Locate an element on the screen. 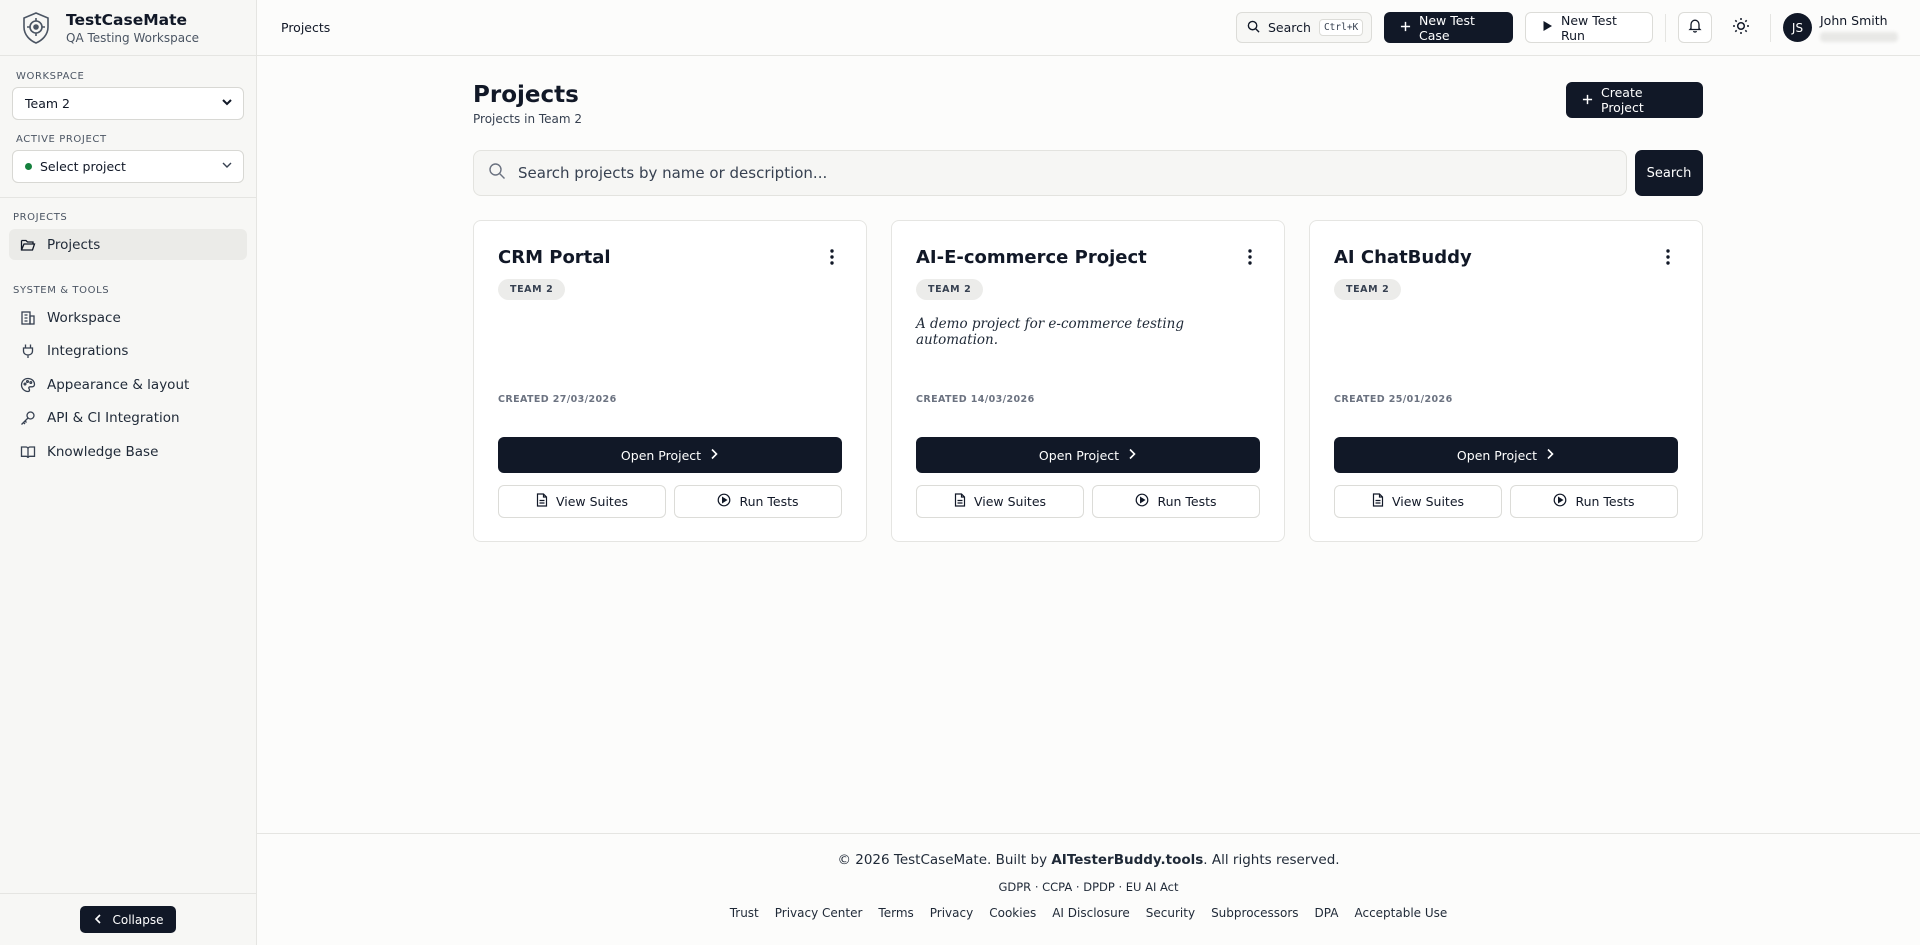 Image resolution: width=1920 pixels, height=945 pixels. footer-link-privacy-center: Privacy Center is located at coordinates (819, 913).